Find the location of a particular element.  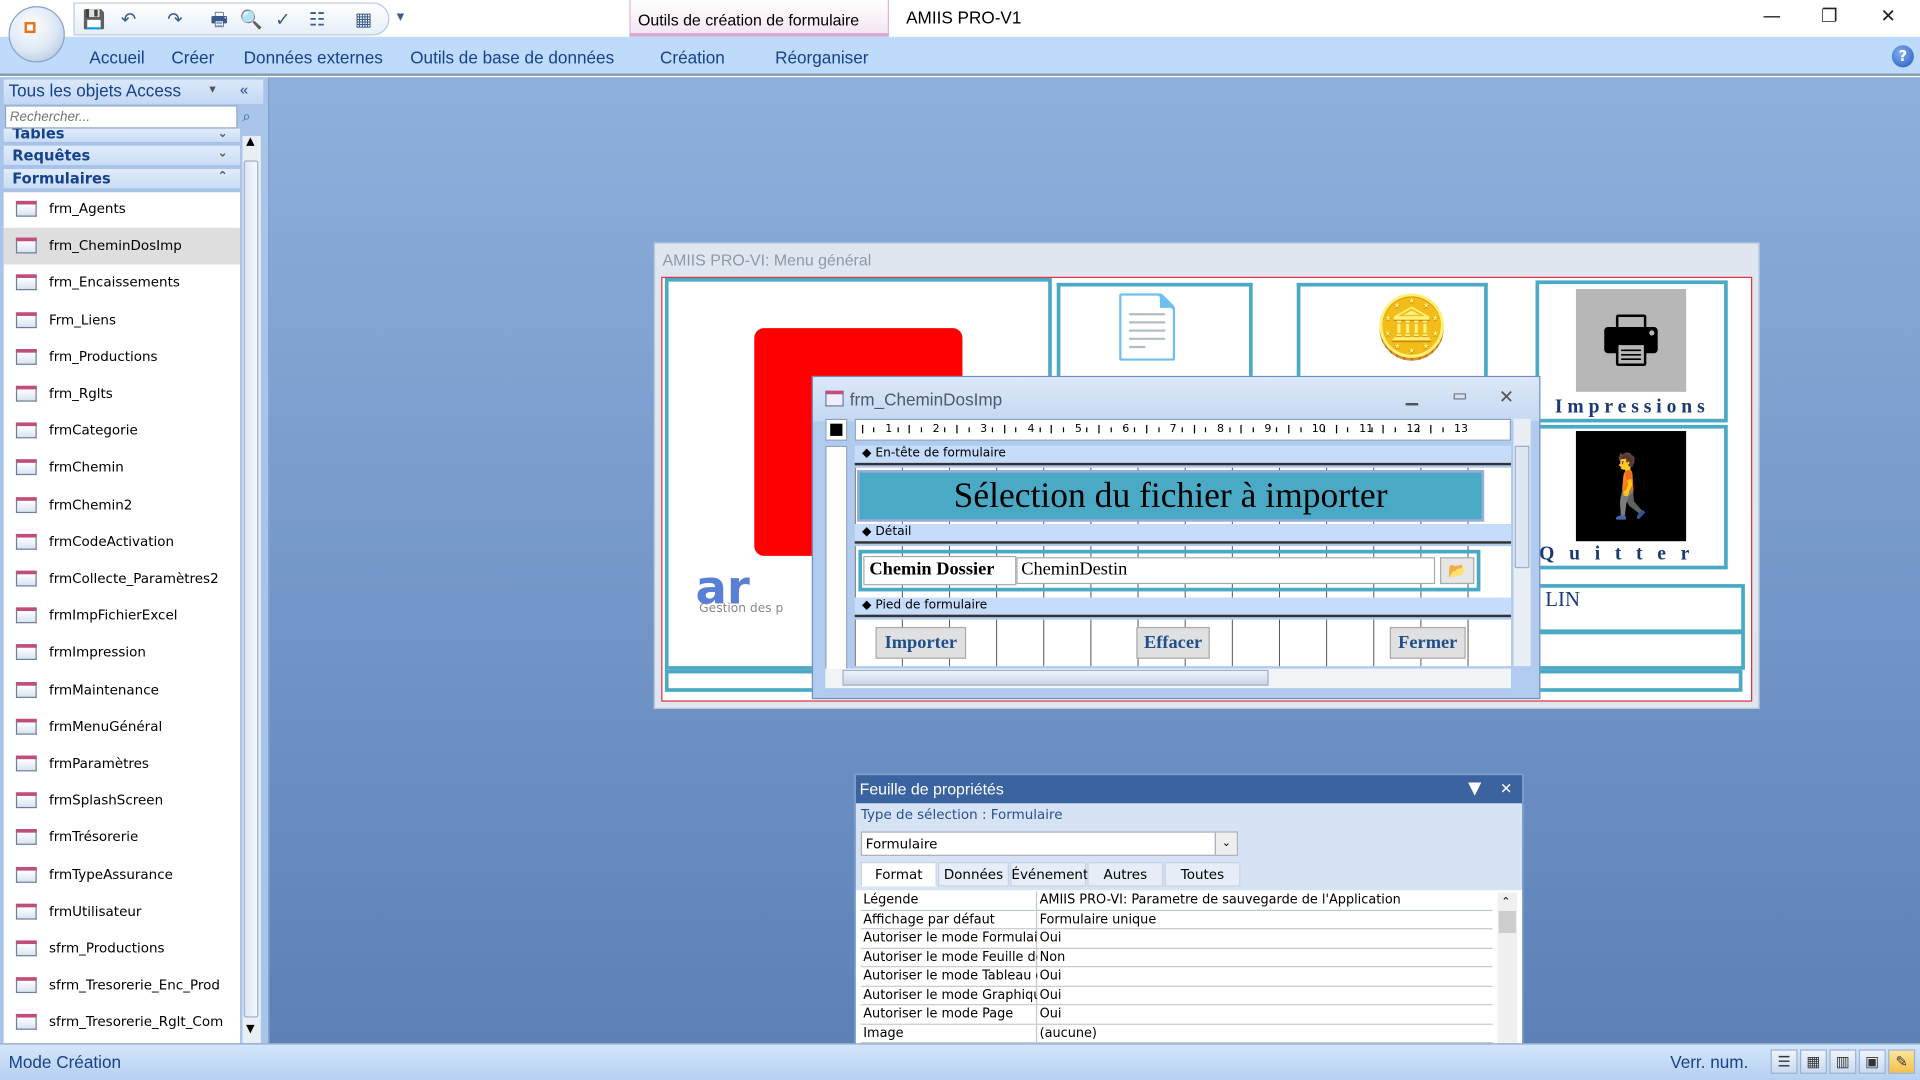

tab-donnees: Données is located at coordinates (973, 874).